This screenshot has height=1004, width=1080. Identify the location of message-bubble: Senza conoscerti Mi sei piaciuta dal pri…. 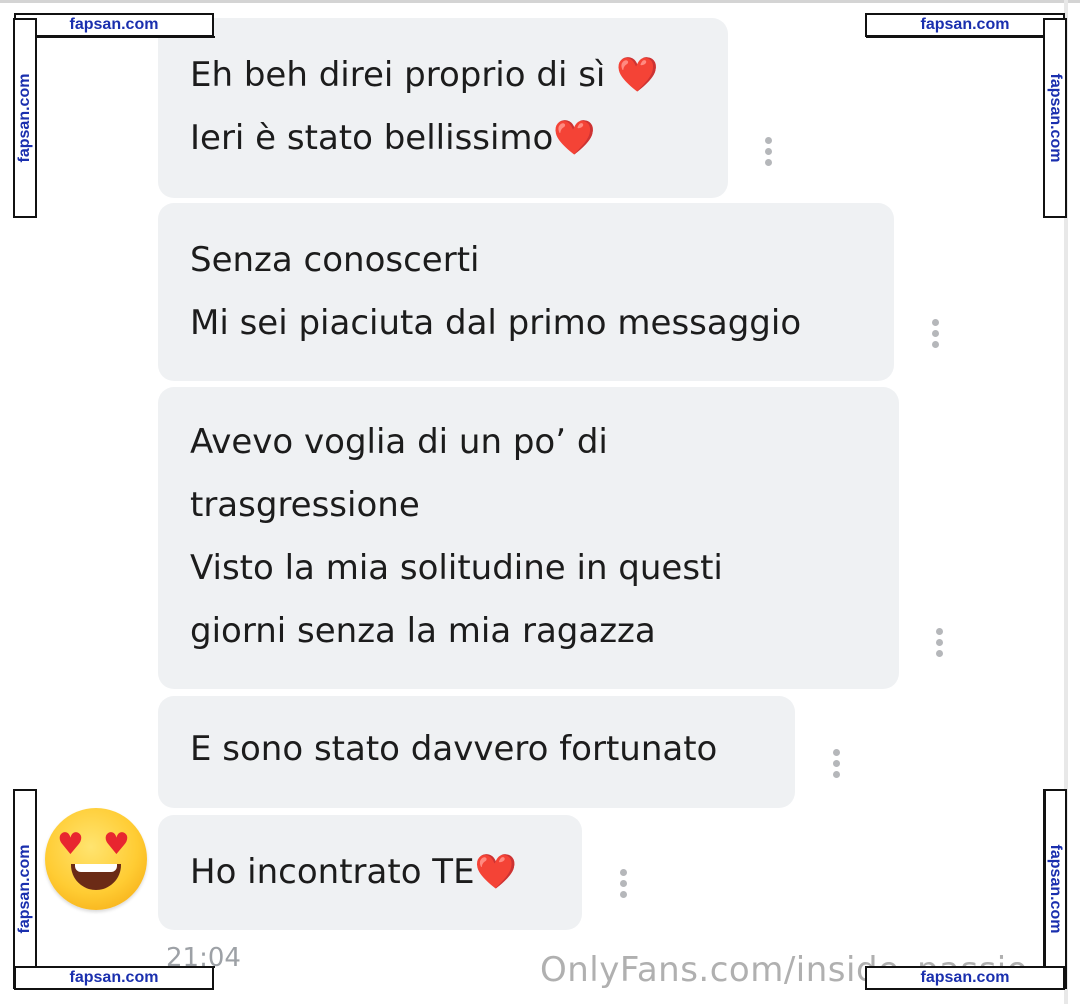
(526, 292).